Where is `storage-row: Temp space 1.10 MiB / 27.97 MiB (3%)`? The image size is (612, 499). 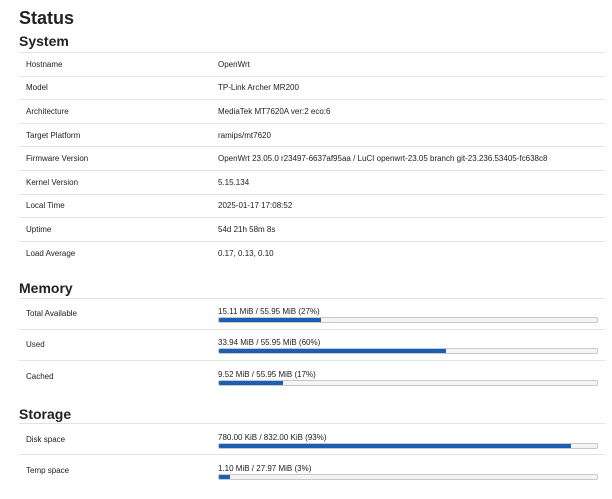
storage-row: Temp space 1.10 MiB / 27.97 MiB (3%) is located at coordinates (312, 470).